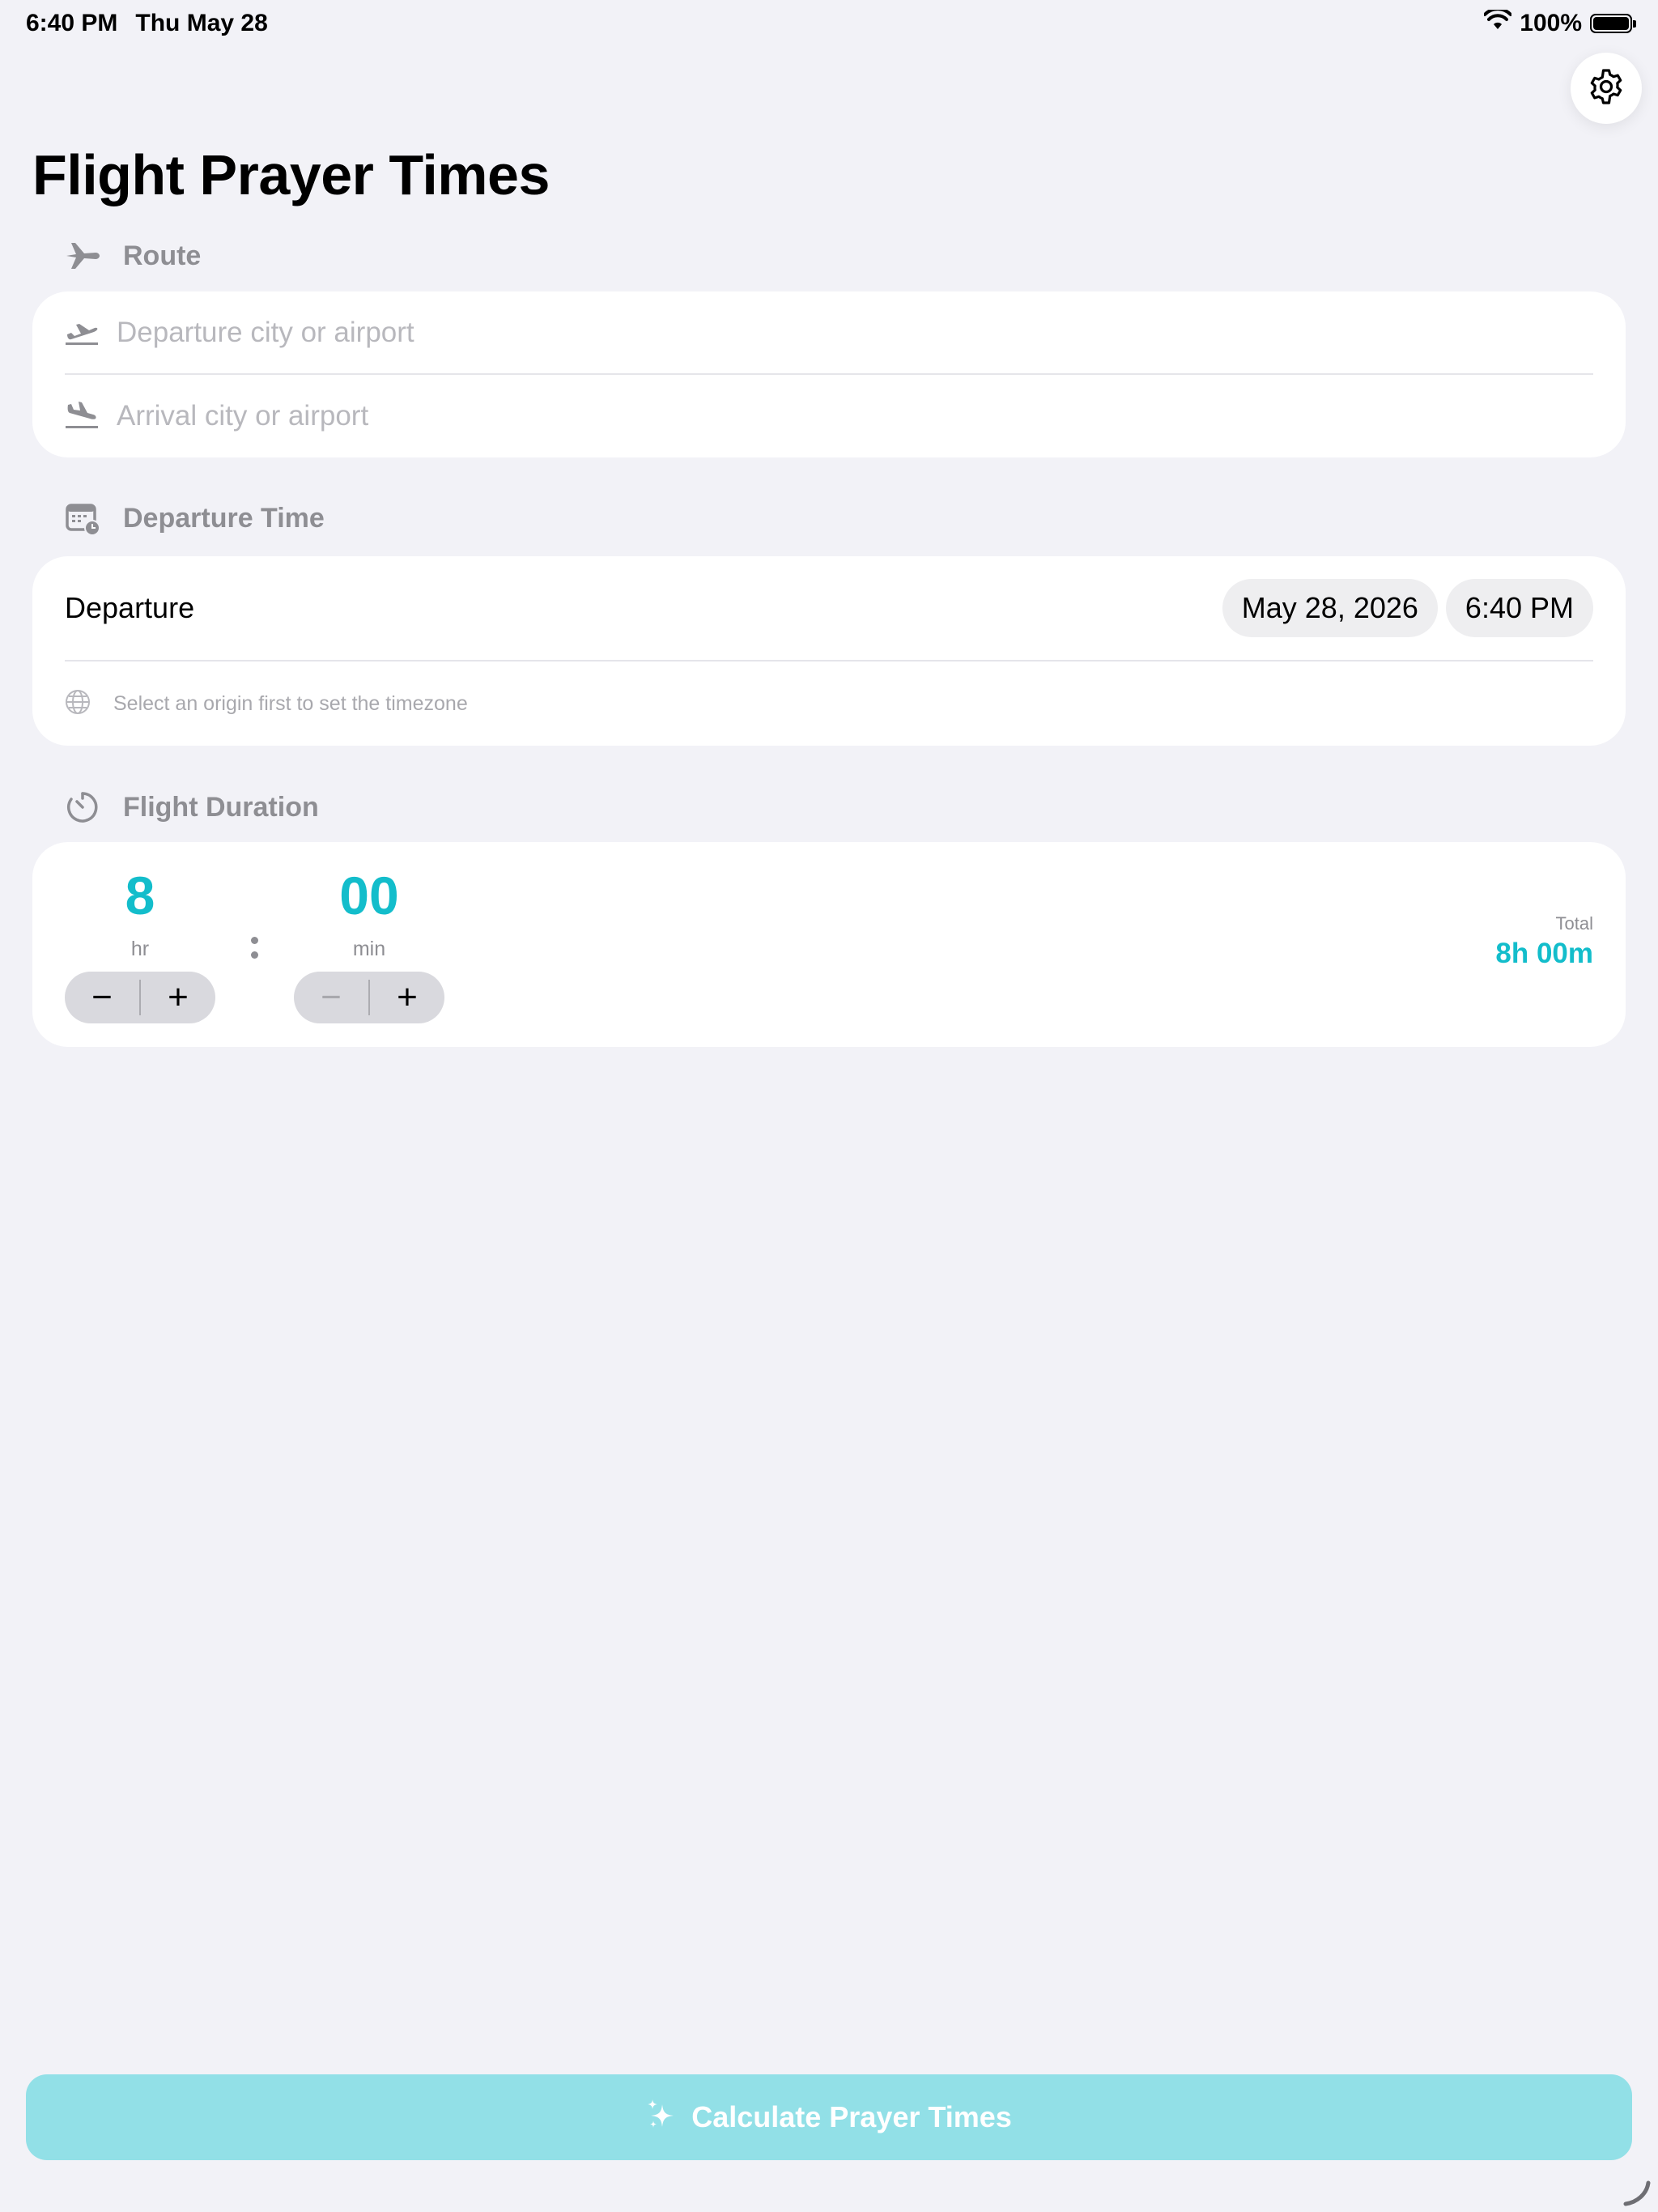 The width and height of the screenshot is (1658, 2212). Describe the element at coordinates (1637, 2195) in the screenshot. I see `resize-corner-indicator` at that location.